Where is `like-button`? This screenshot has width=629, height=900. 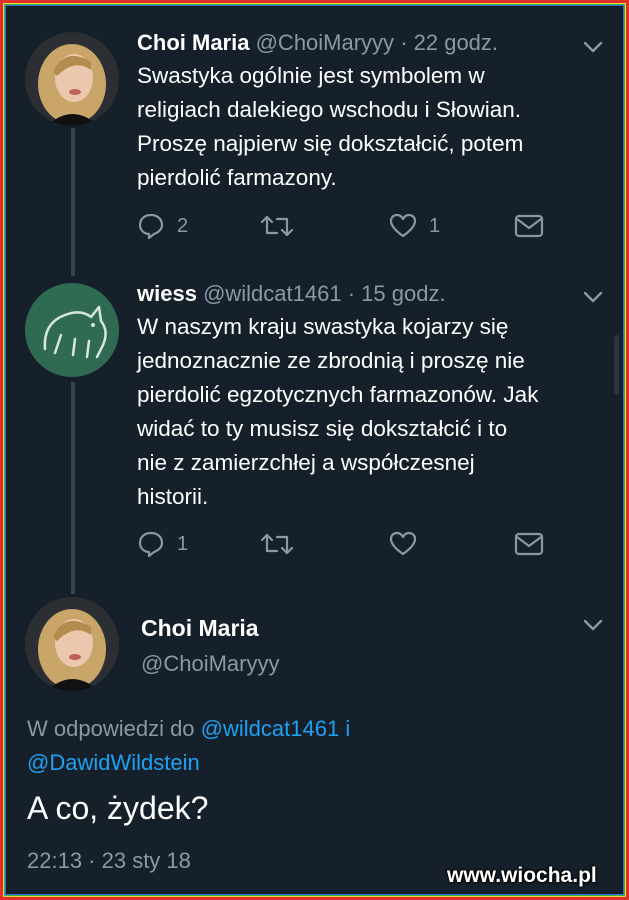 like-button is located at coordinates (403, 544).